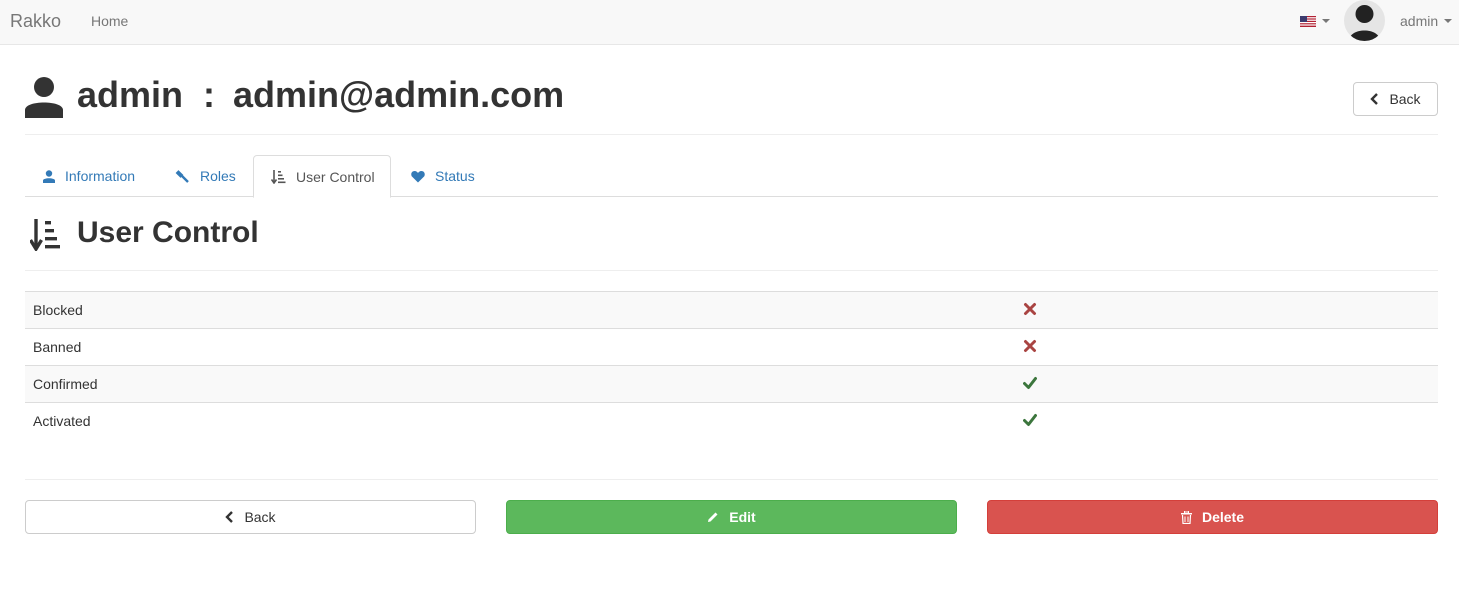 The width and height of the screenshot is (1459, 591). Describe the element at coordinates (455, 176) in the screenshot. I see `tab-status-label: Status` at that location.